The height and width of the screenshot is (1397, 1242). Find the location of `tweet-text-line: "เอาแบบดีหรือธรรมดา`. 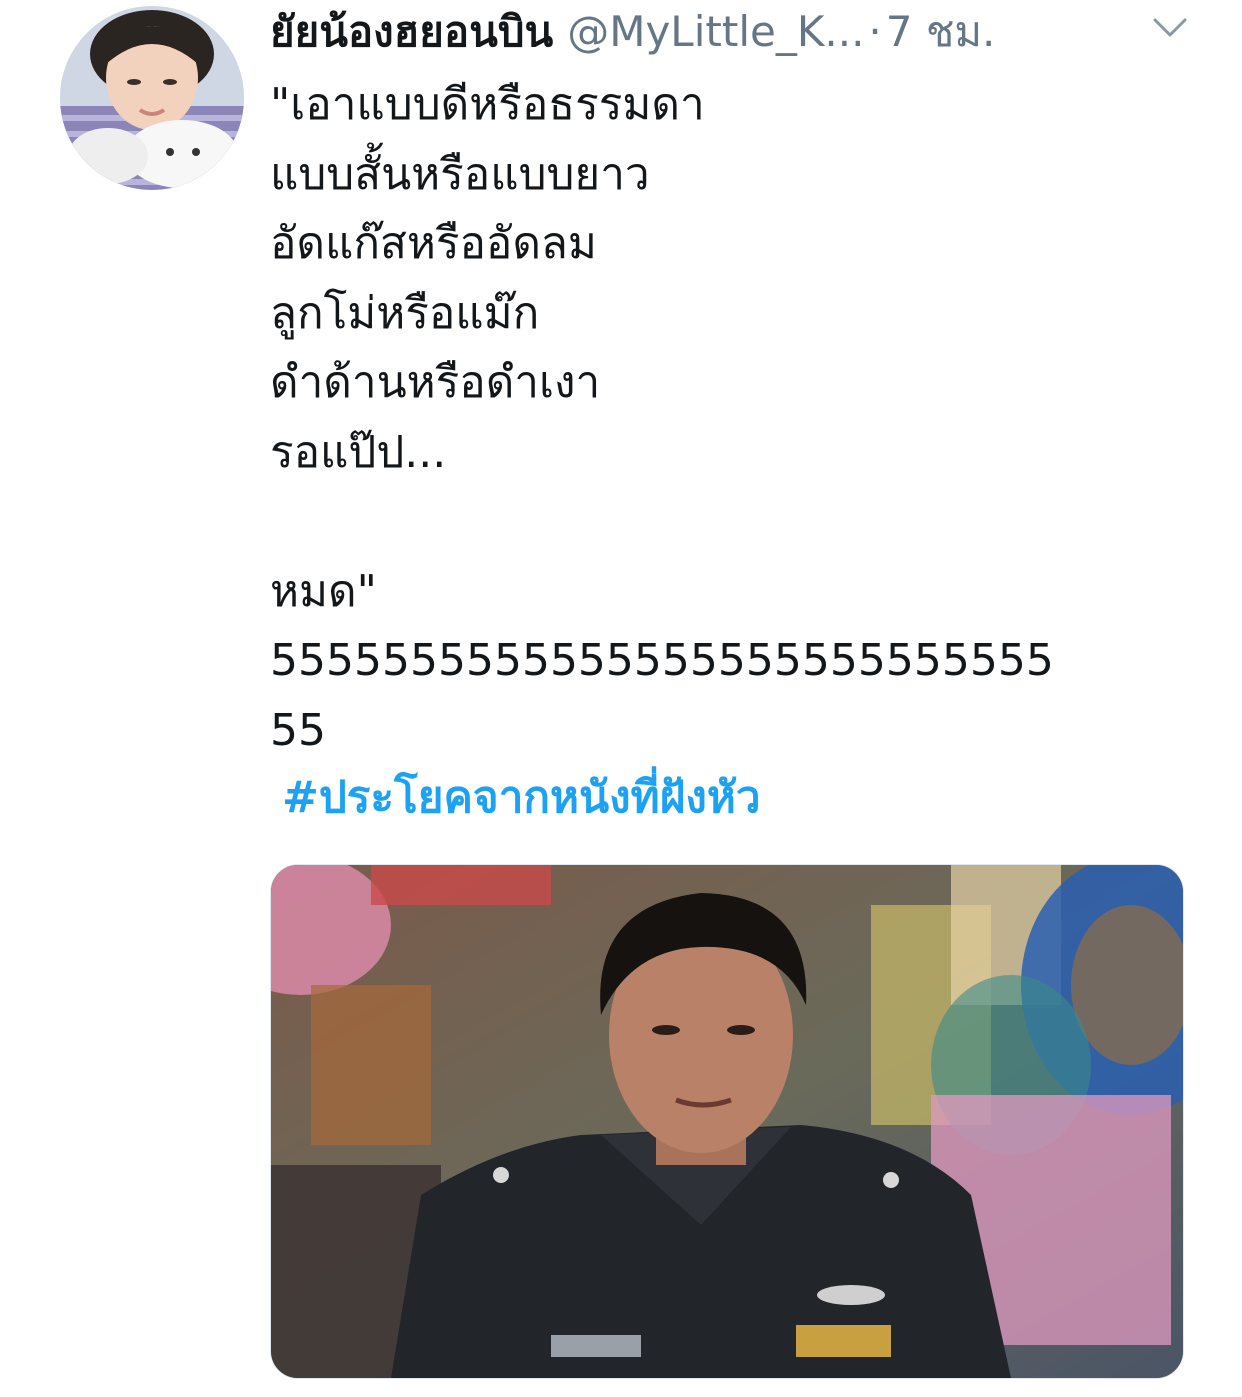

tweet-text-line: "เอาแบบดีหรือธรรมดา is located at coordinates (487, 104).